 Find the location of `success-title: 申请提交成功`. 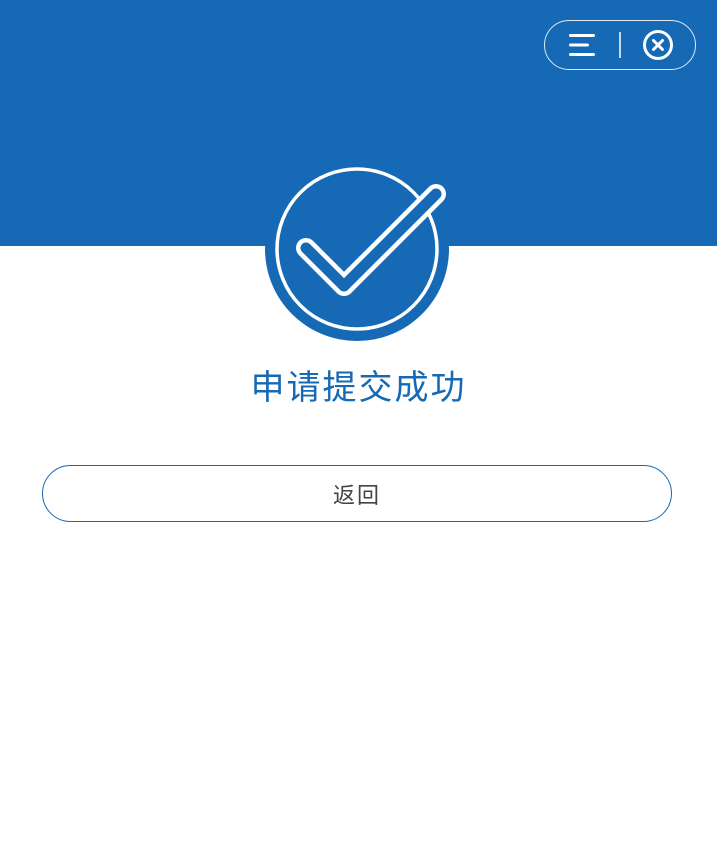

success-title: 申请提交成功 is located at coordinates (358, 388).